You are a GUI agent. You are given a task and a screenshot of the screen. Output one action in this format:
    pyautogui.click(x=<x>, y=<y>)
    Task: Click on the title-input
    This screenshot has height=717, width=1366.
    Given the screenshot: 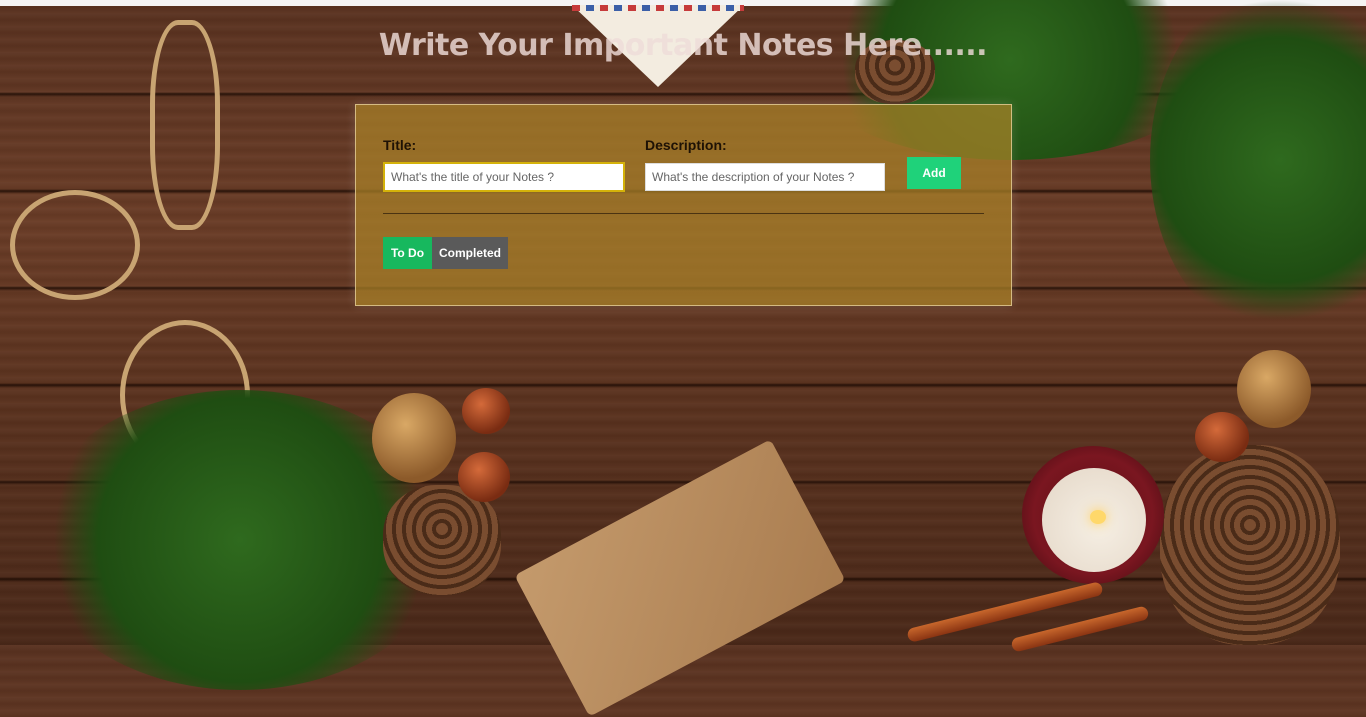 What is the action you would take?
    pyautogui.click(x=504, y=177)
    